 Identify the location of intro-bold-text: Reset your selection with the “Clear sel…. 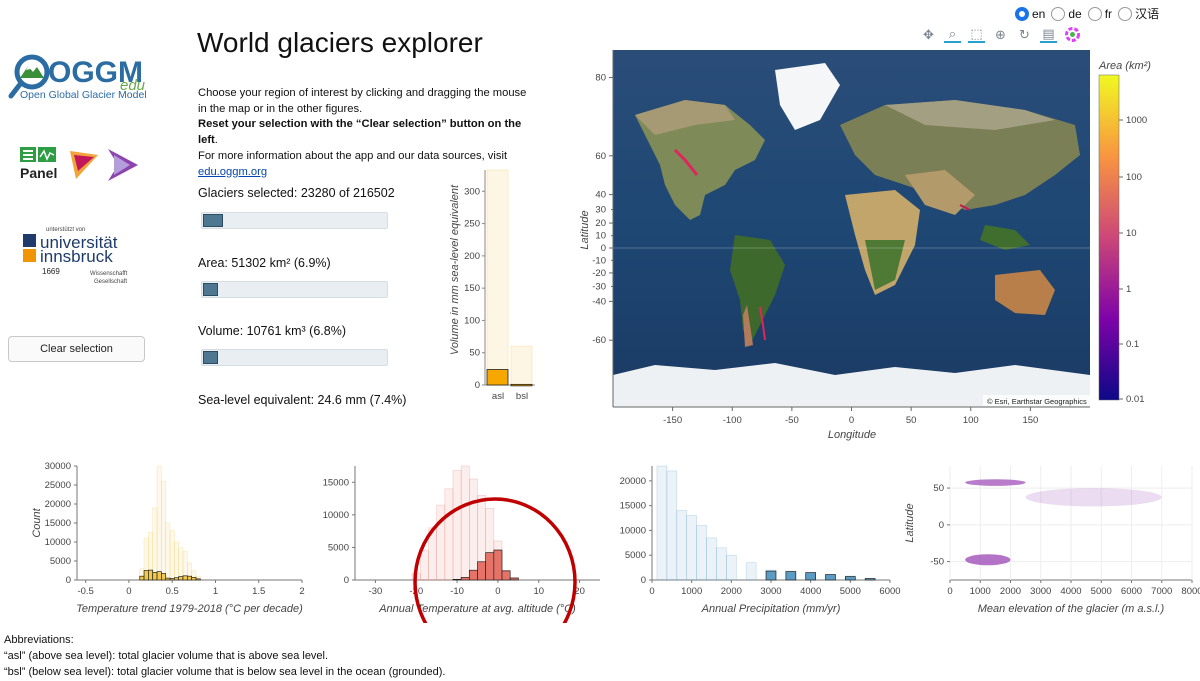
(360, 132).